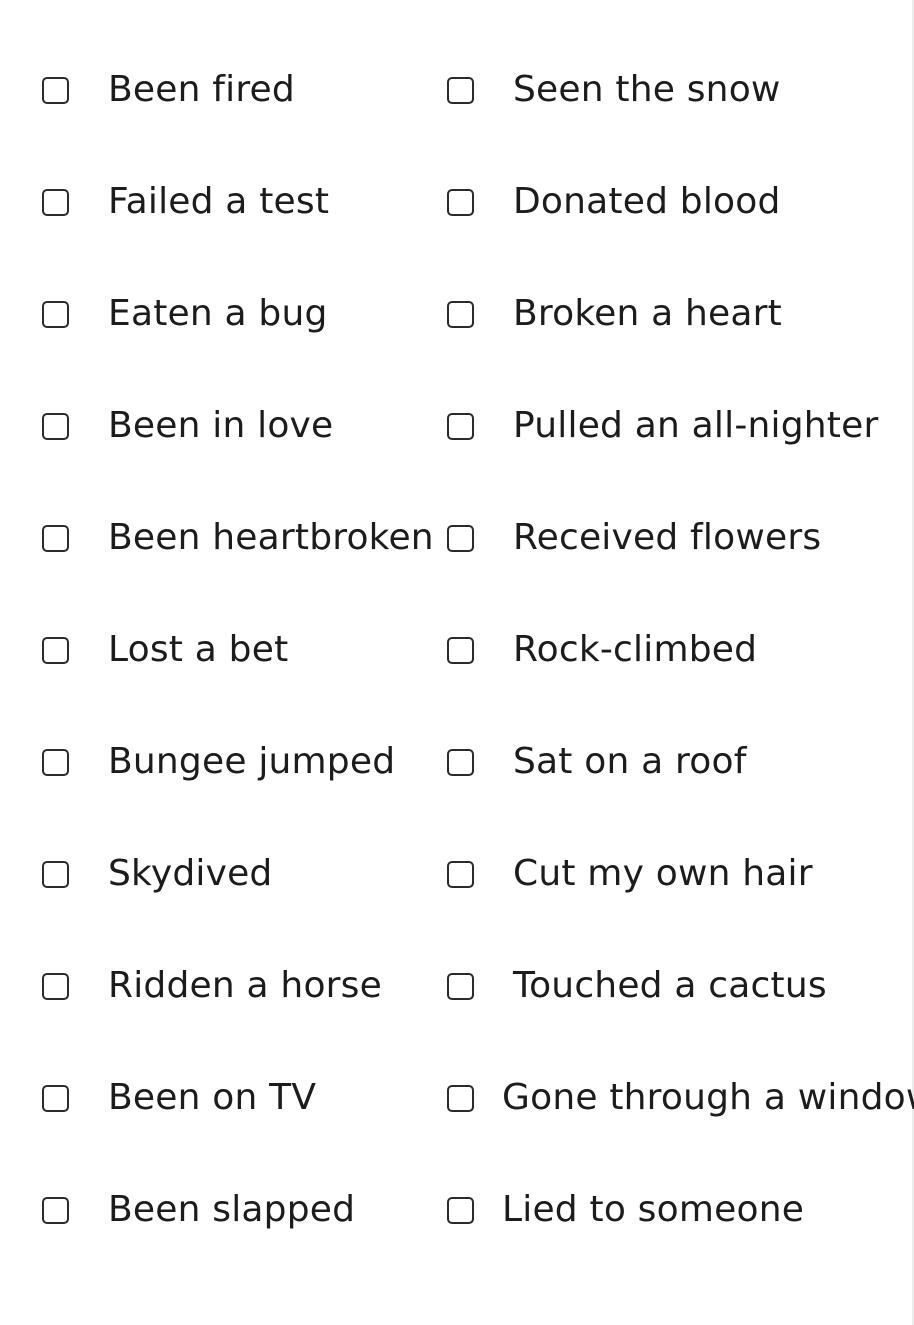 This screenshot has height=1325, width=914. What do you see at coordinates (198, 649) in the screenshot?
I see `checklist-item-label: Lost a bet` at bounding box center [198, 649].